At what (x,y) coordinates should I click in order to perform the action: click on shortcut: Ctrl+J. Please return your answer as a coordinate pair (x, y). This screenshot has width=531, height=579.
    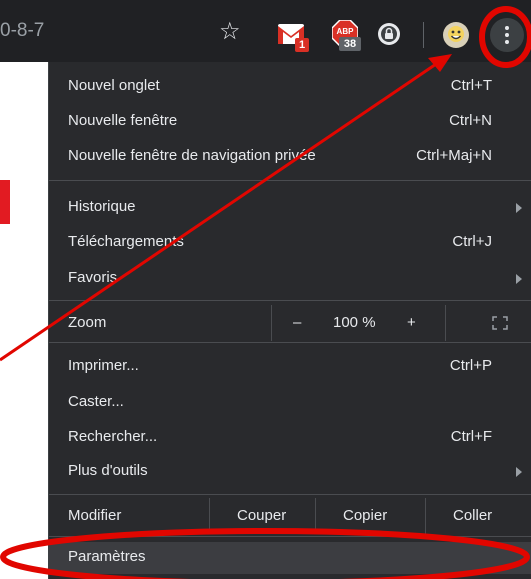
    Looking at the image, I should click on (472, 241).